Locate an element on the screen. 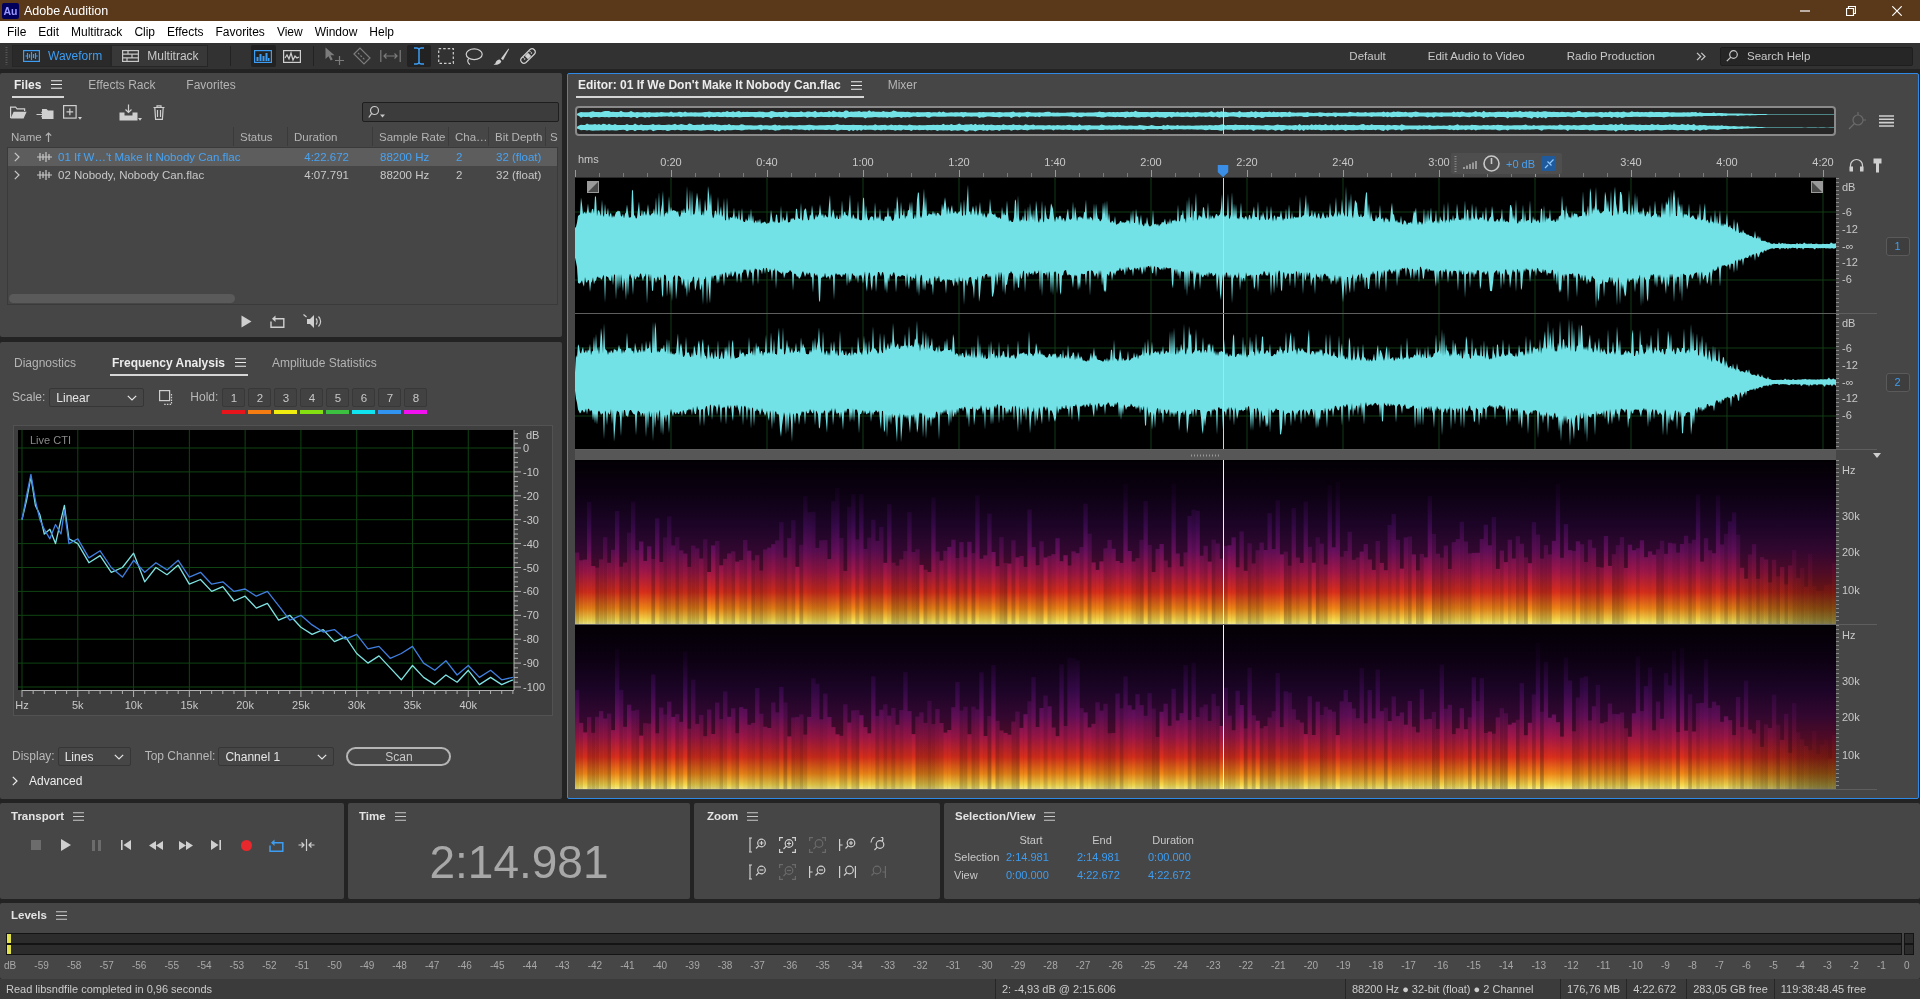 This screenshot has height=999, width=1920. hold-button: 4 is located at coordinates (312, 397).